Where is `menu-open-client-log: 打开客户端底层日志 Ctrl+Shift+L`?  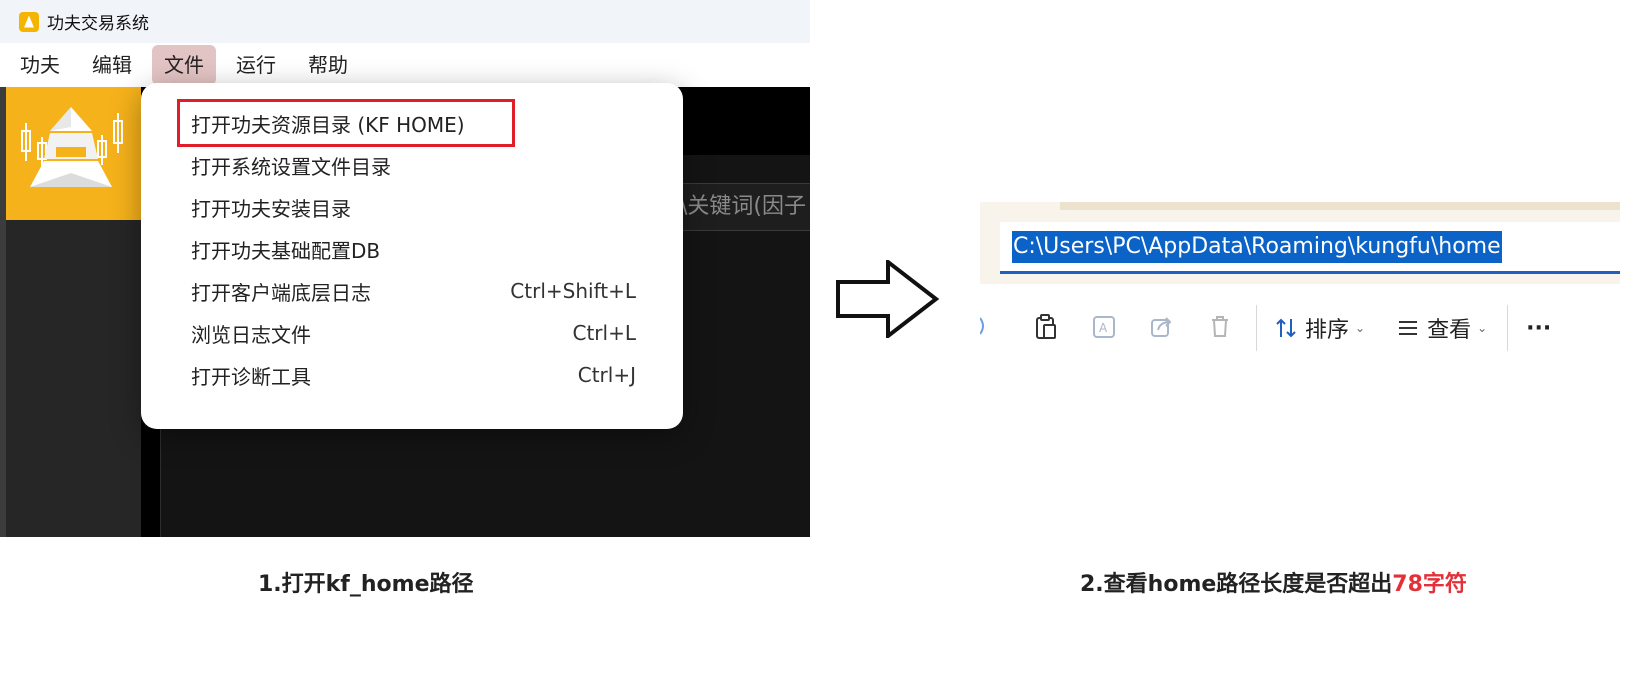 menu-open-client-log: 打开客户端底层日志 Ctrl+Shift+L is located at coordinates (413, 291).